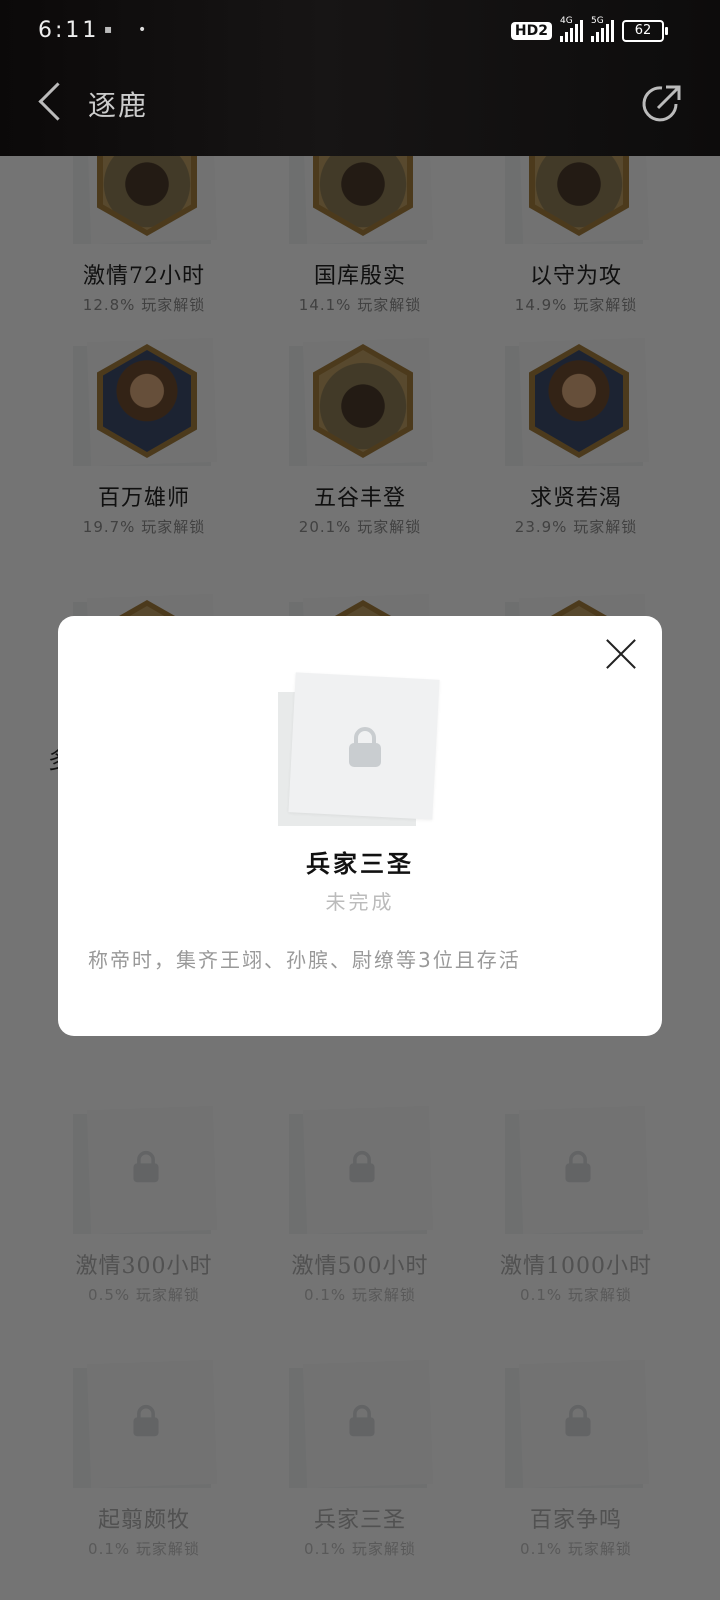 This screenshot has width=720, height=1600. Describe the element at coordinates (662, 104) in the screenshot. I see `share-icon` at that location.